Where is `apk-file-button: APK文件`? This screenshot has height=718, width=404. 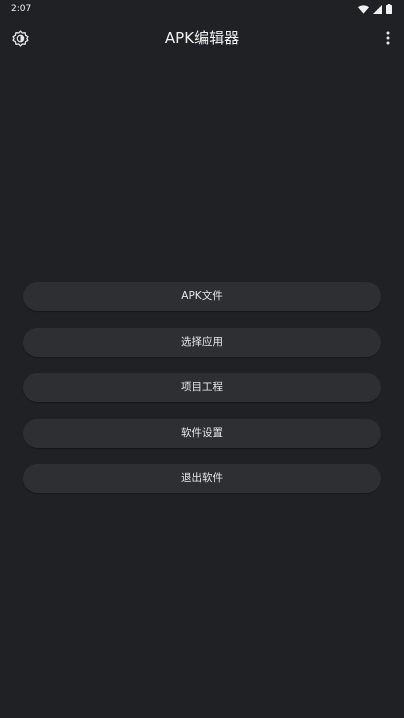
apk-file-button: APK文件 is located at coordinates (202, 296).